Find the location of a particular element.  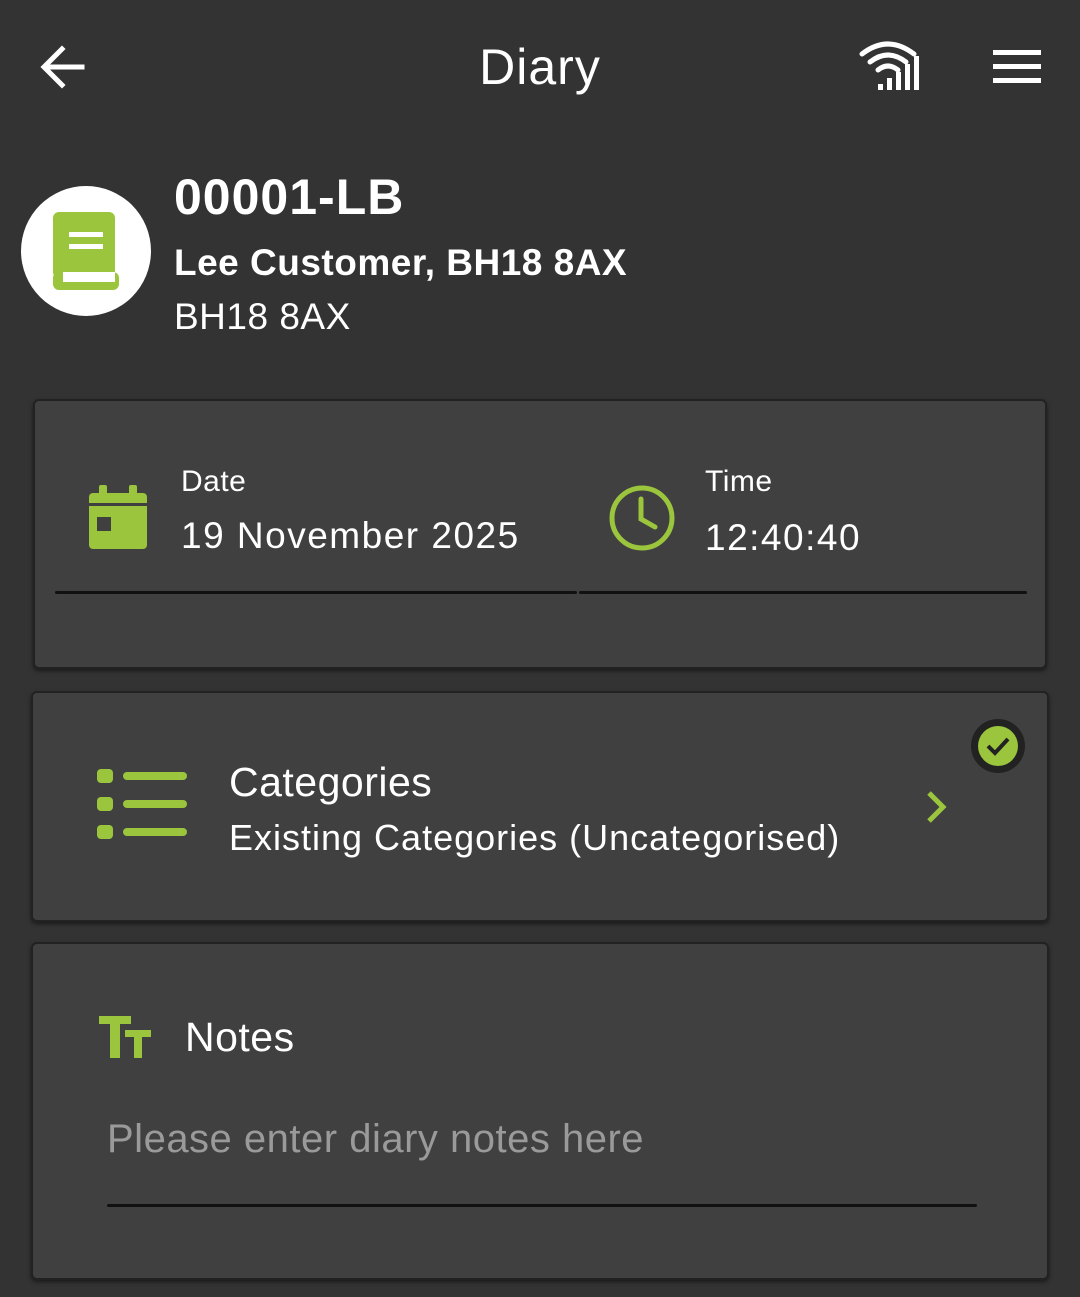

categories-subtitle: Existing Categories (Uncategorised) is located at coordinates (535, 837).